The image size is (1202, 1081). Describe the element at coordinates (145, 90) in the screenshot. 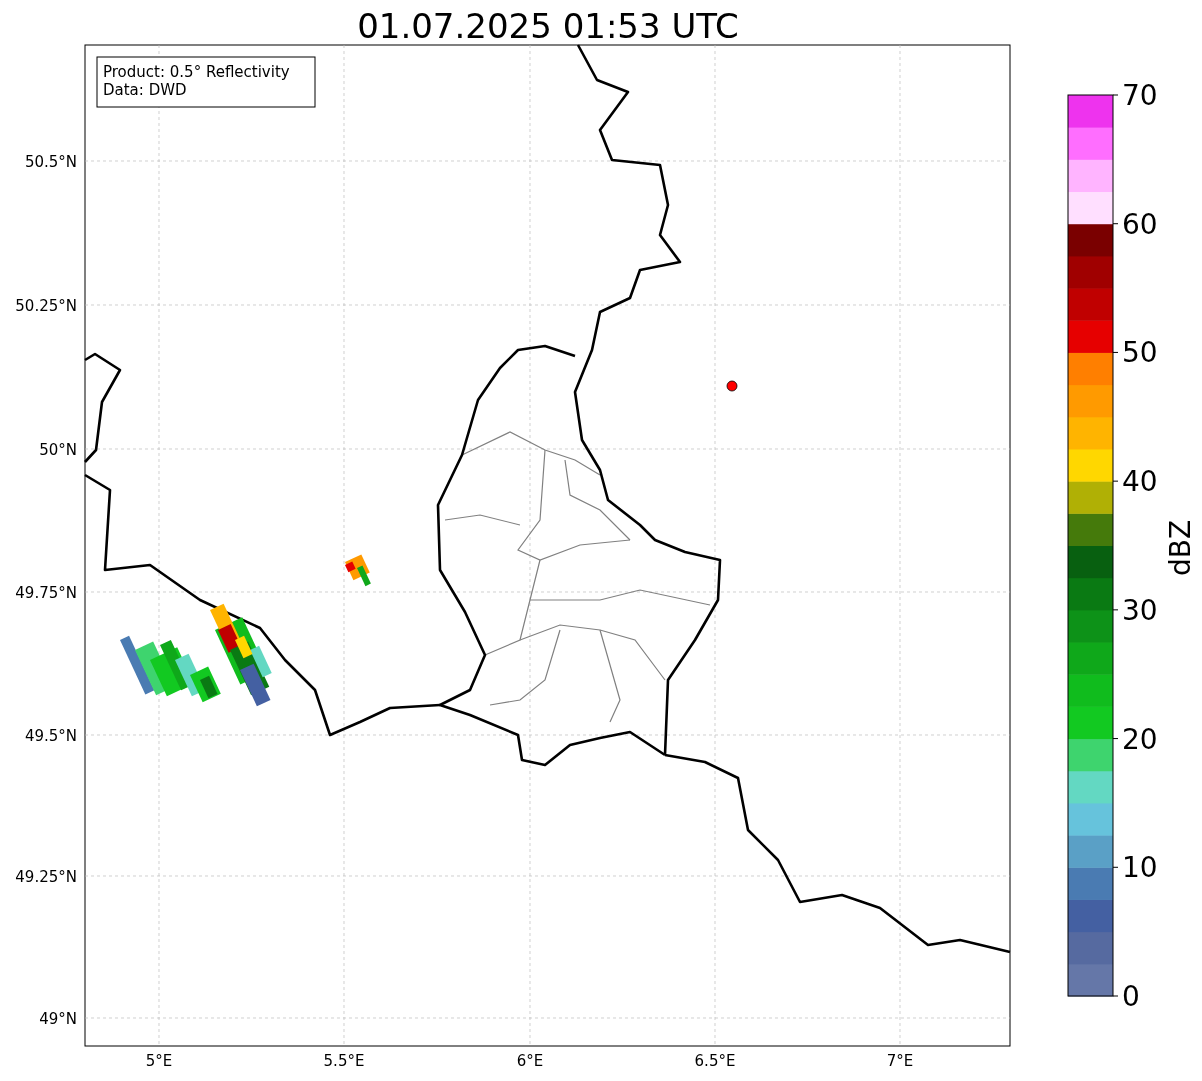

I see `info-text: Data: DWD` at that location.